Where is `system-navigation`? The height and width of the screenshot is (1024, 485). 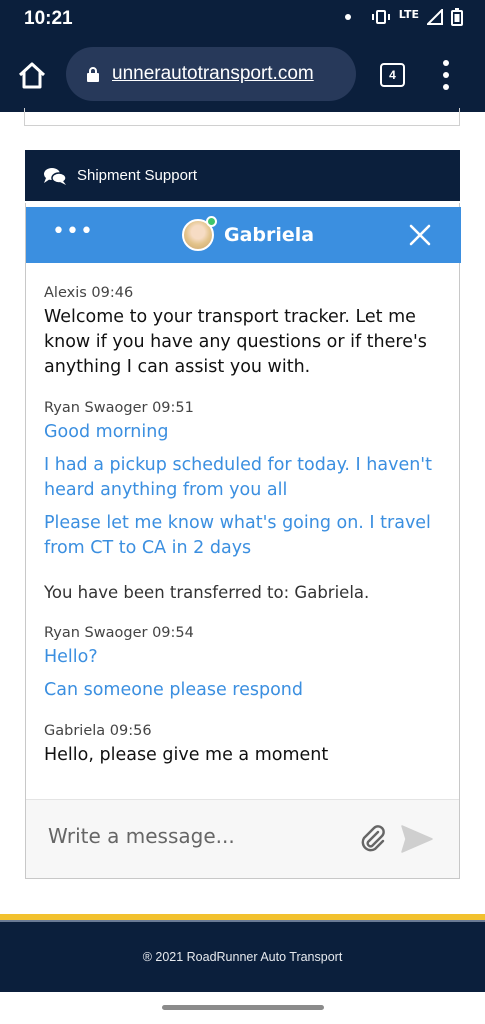
system-navigation is located at coordinates (242, 1008).